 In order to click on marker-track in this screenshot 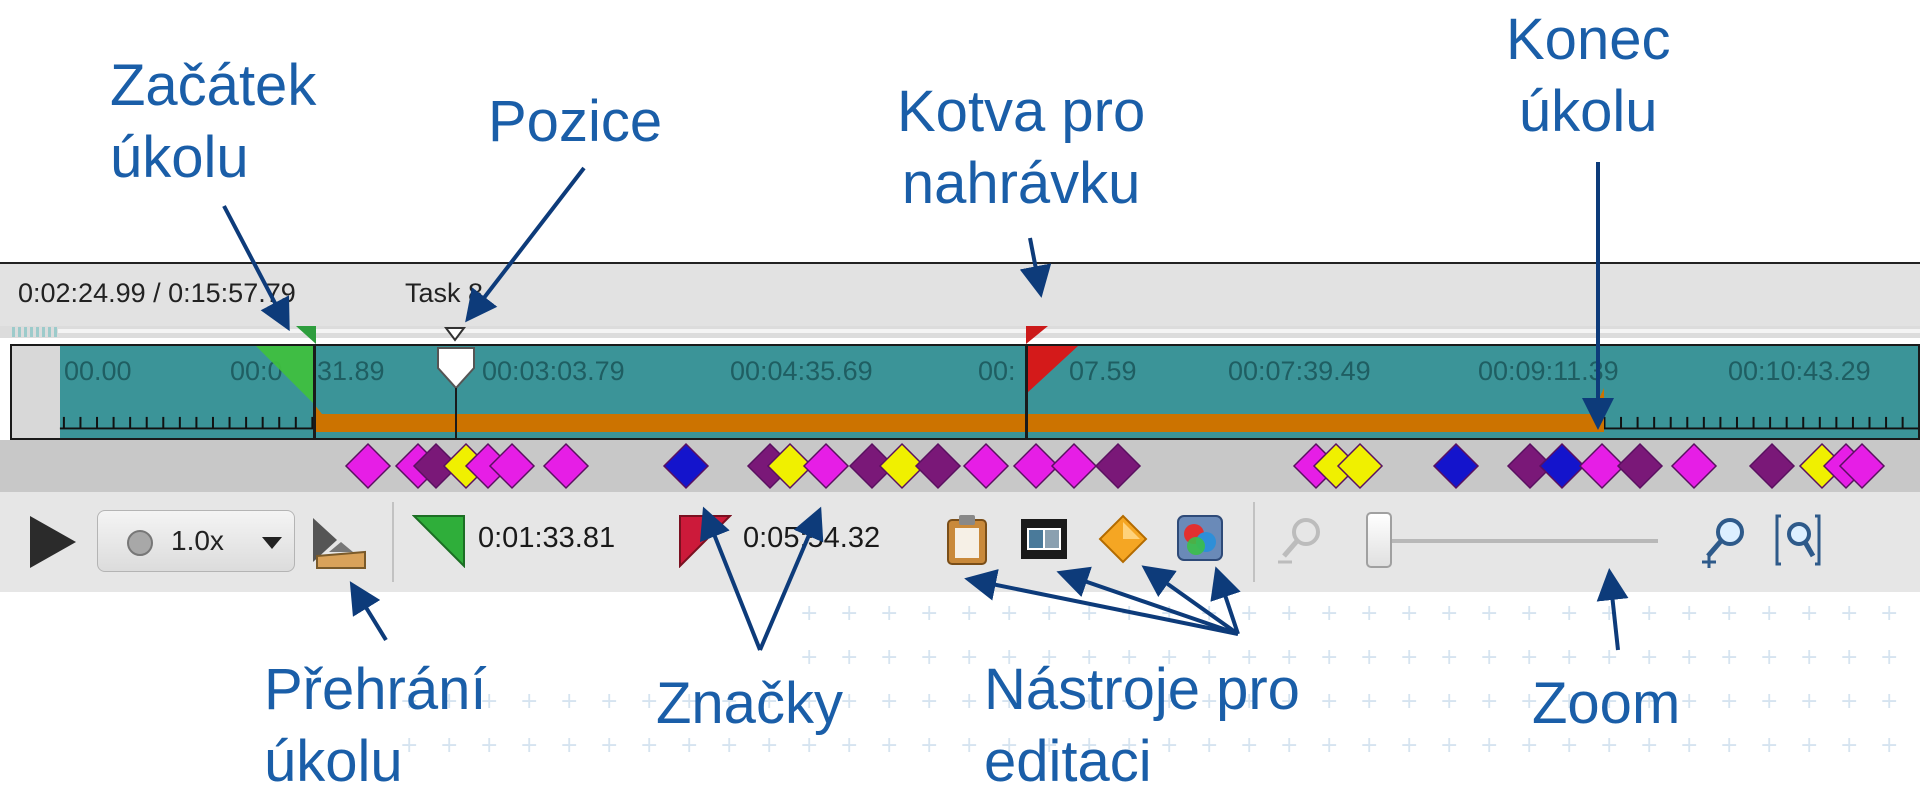, I will do `click(960, 466)`.